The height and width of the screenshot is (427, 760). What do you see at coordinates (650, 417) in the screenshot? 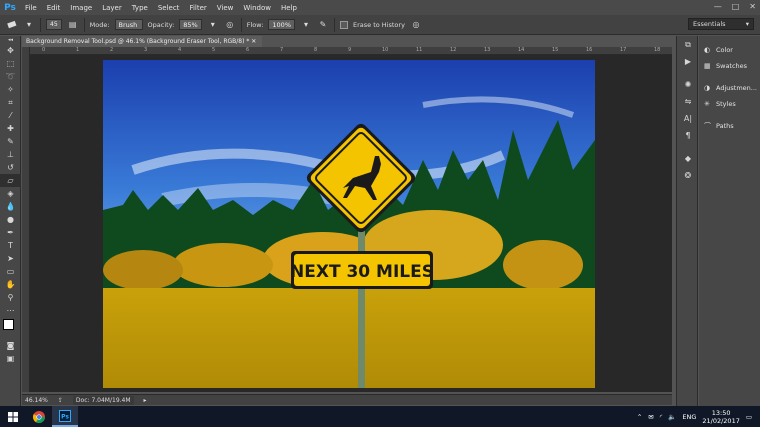
I see `message-icon: ✉` at bounding box center [650, 417].